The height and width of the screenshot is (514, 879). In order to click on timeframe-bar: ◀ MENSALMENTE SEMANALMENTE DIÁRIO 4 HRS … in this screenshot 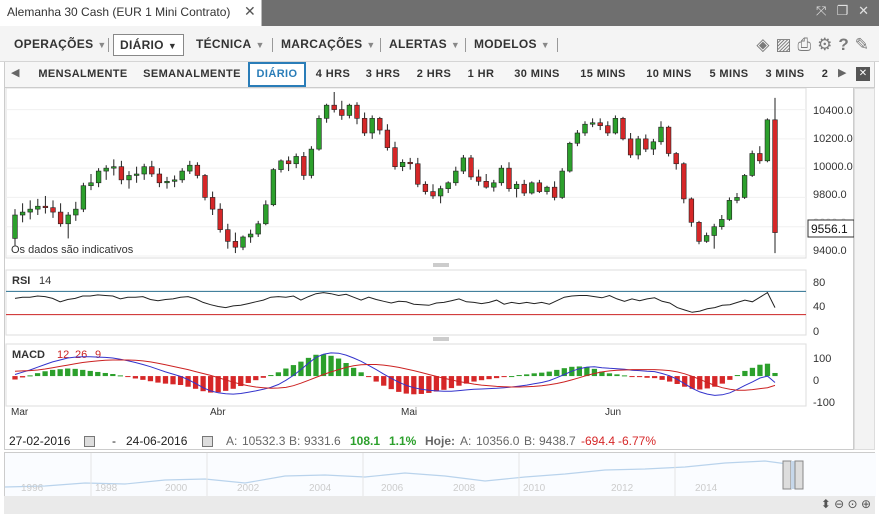, I will do `click(439, 75)`.